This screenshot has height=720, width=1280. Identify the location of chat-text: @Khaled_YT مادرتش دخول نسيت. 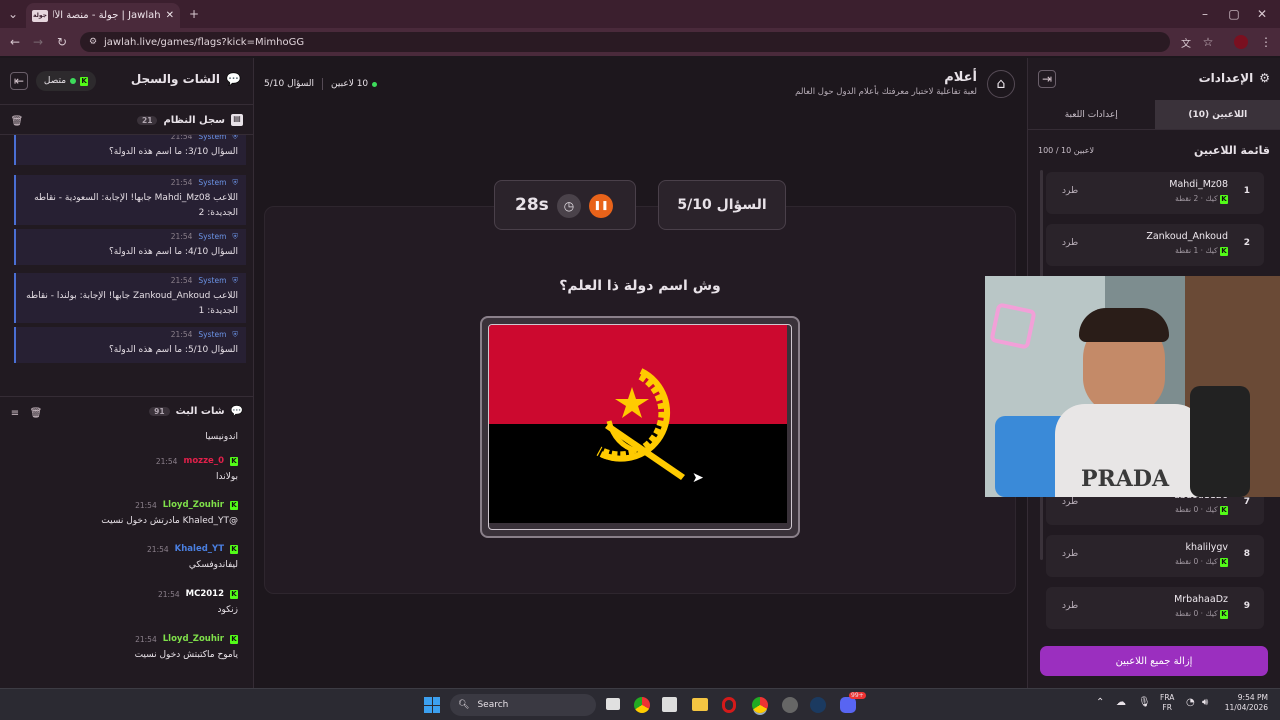
(169, 521).